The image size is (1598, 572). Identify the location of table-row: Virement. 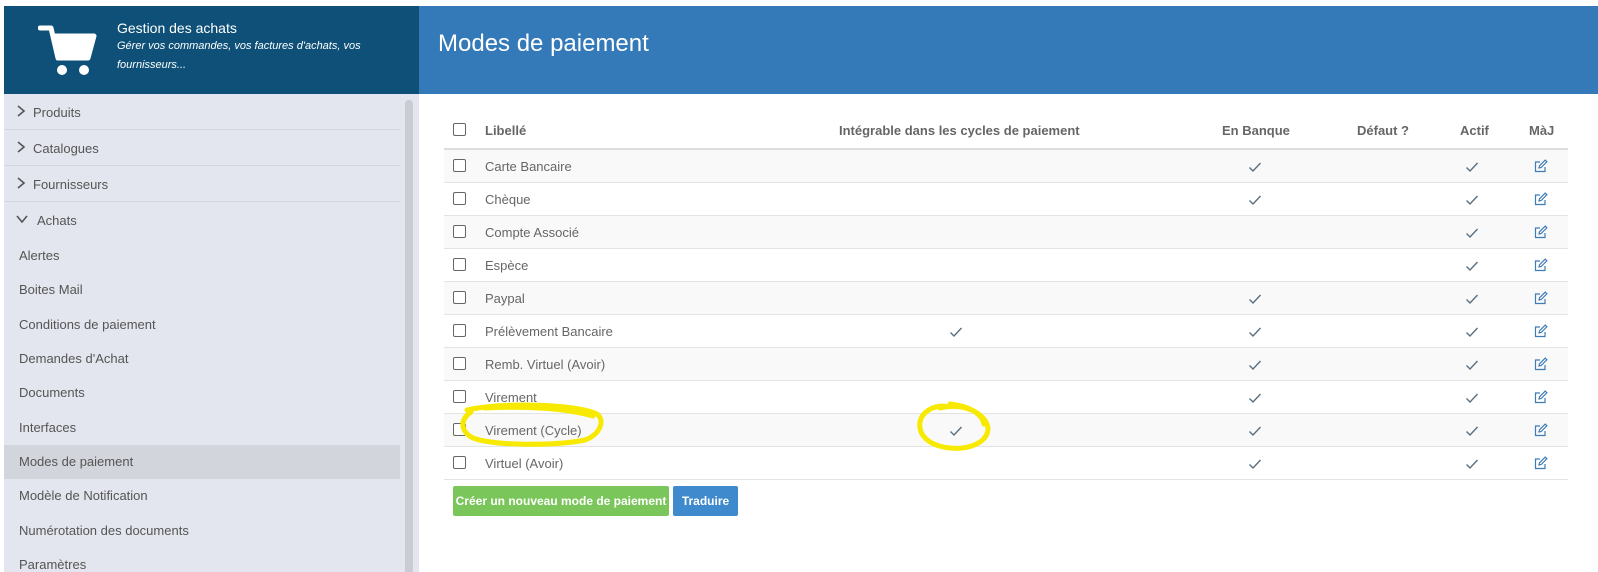
(1006, 397).